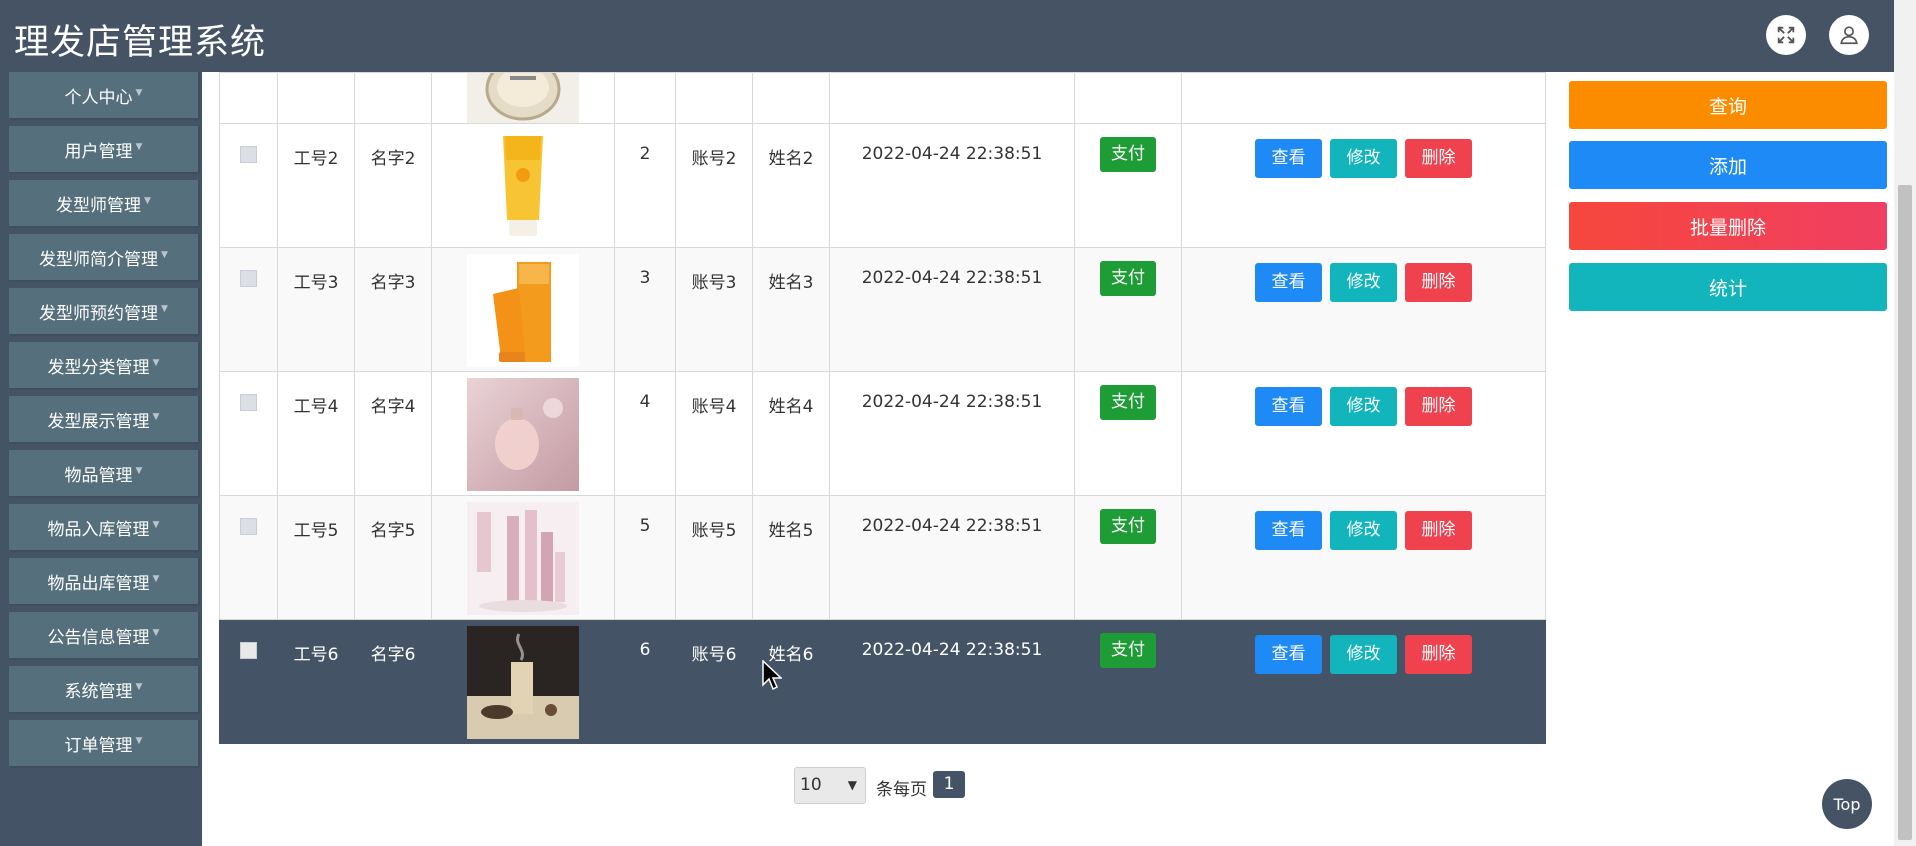 The image size is (1916, 846). I want to click on sidebar-item-system: 系统管理 ▼, so click(104, 690).